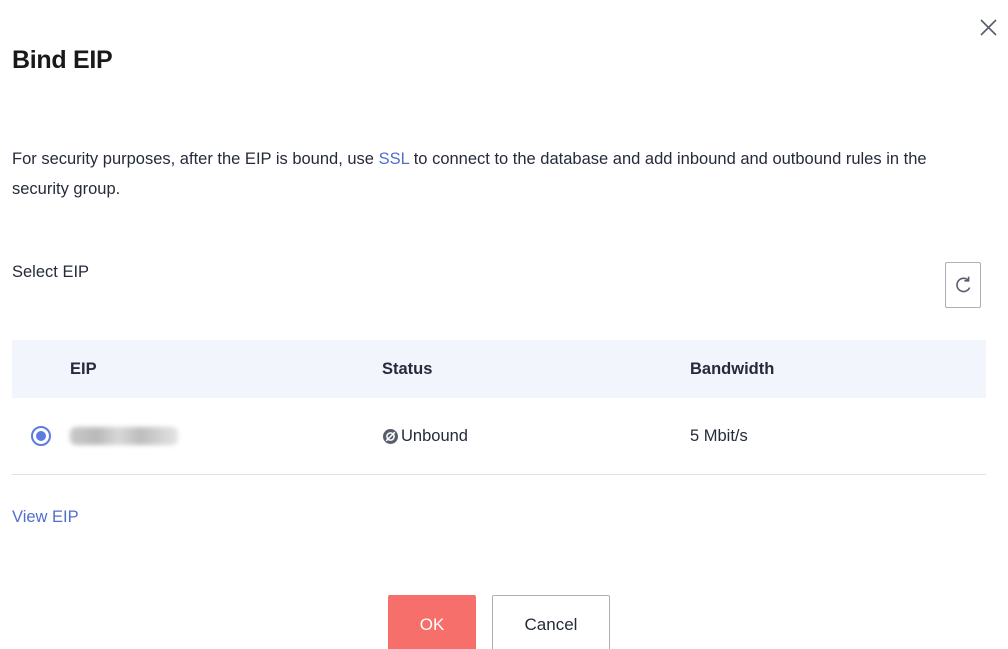 This screenshot has width=1008, height=649. Describe the element at coordinates (394, 159) in the screenshot. I see `ssl-link: SSL` at that location.